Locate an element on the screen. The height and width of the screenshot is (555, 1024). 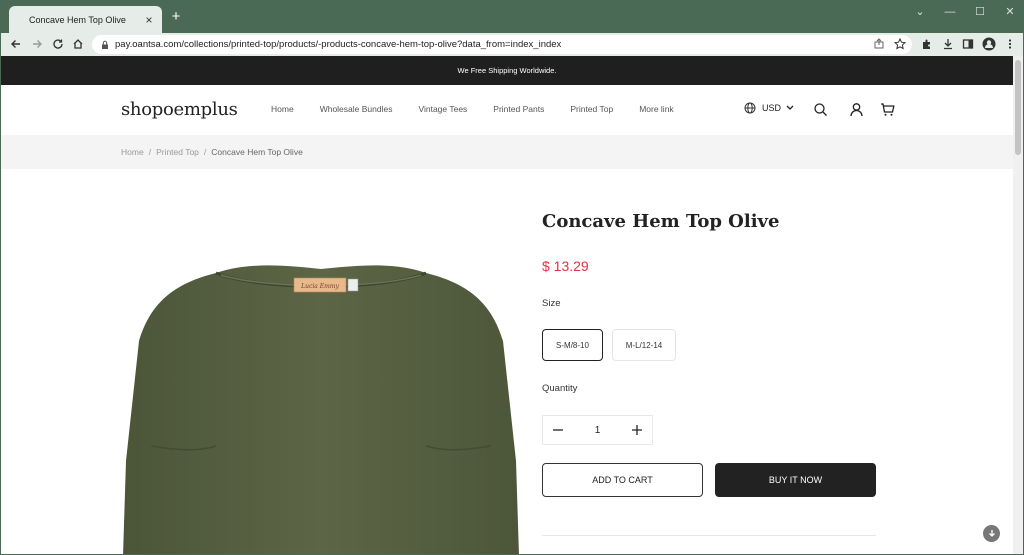
section-divider is located at coordinates (709, 535).